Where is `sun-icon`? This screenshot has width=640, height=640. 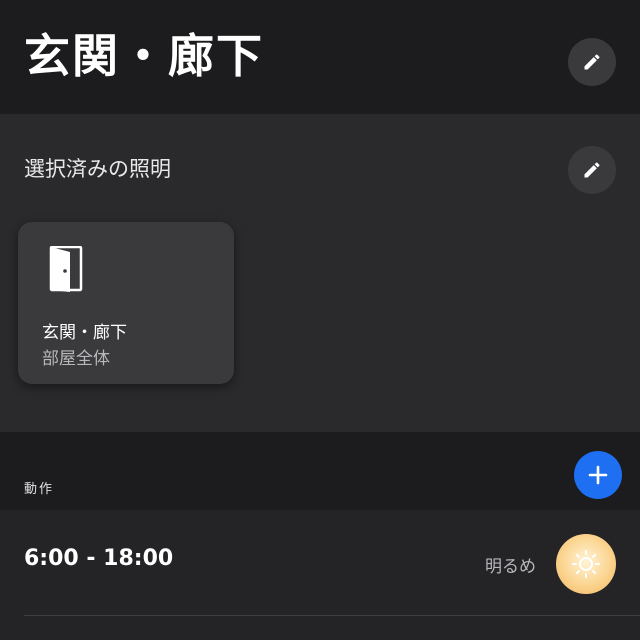 sun-icon is located at coordinates (586, 564).